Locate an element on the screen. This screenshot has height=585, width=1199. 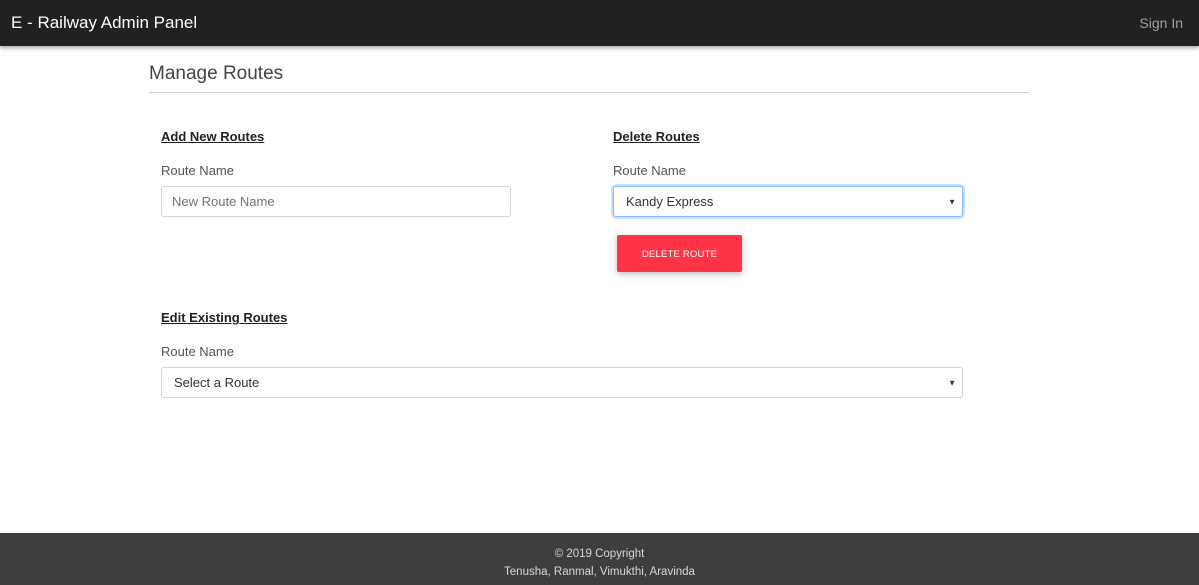
delete-route-name-label: Route Name is located at coordinates (649, 170).